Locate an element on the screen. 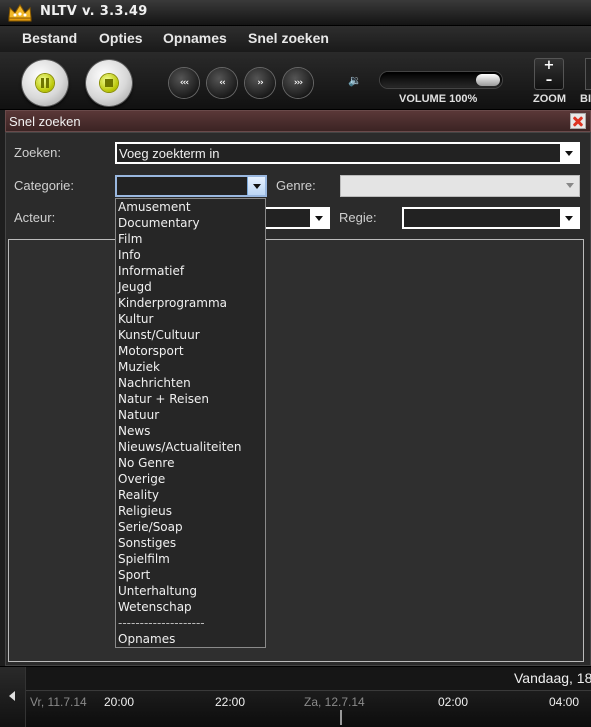 The image size is (591, 727). search-label: Zoeken: is located at coordinates (37, 152).